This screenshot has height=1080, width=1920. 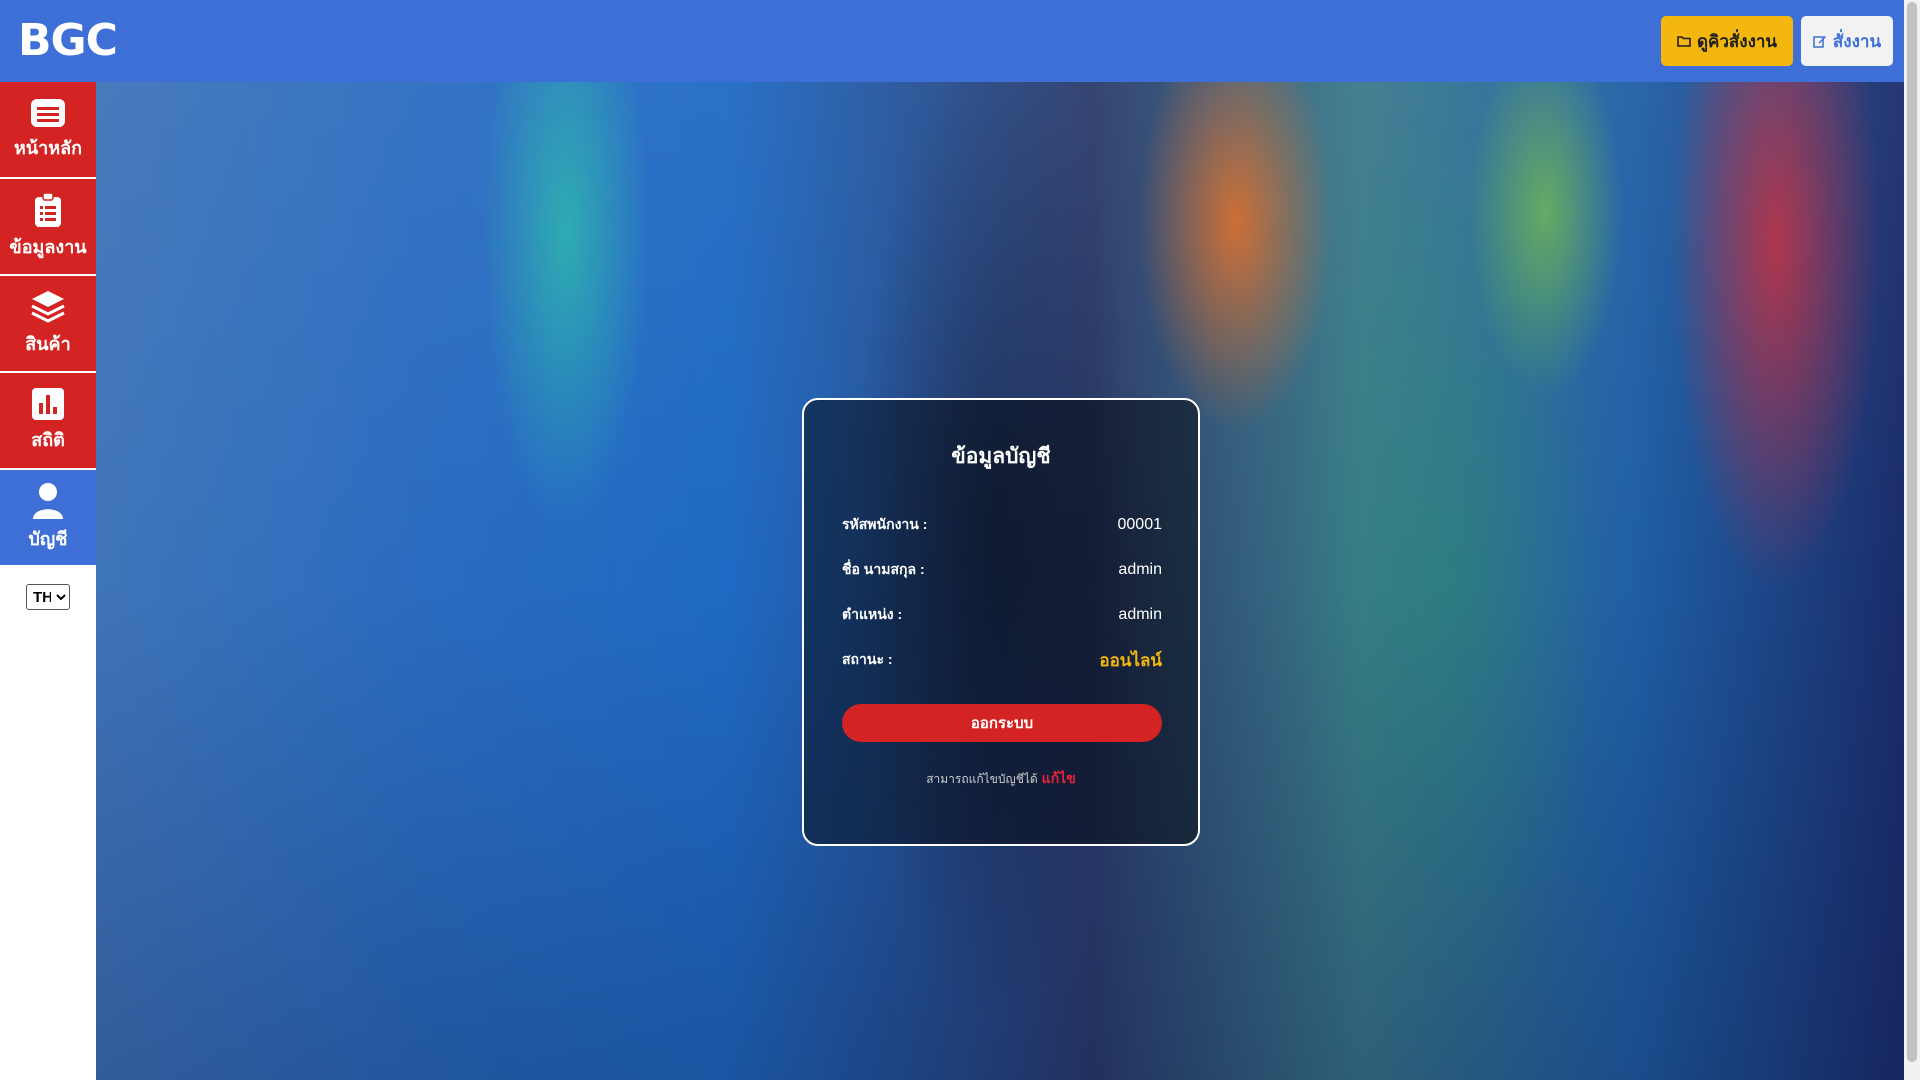 I want to click on clipboard-icon, so click(x=48, y=209).